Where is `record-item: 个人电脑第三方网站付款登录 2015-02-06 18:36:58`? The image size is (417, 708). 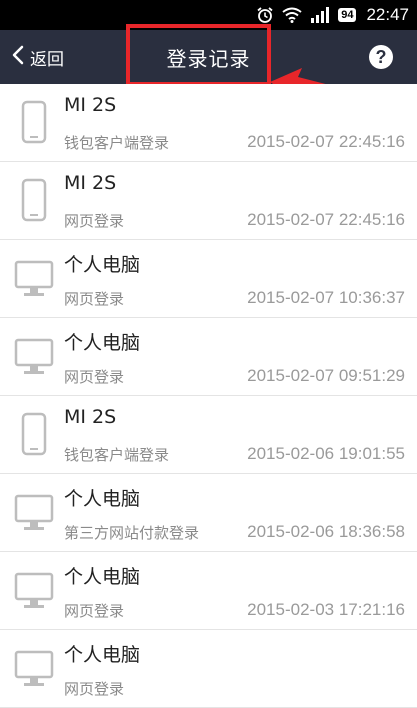 record-item: 个人电脑第三方网站付款登录 2015-02-06 18:36:58 is located at coordinates (208, 513).